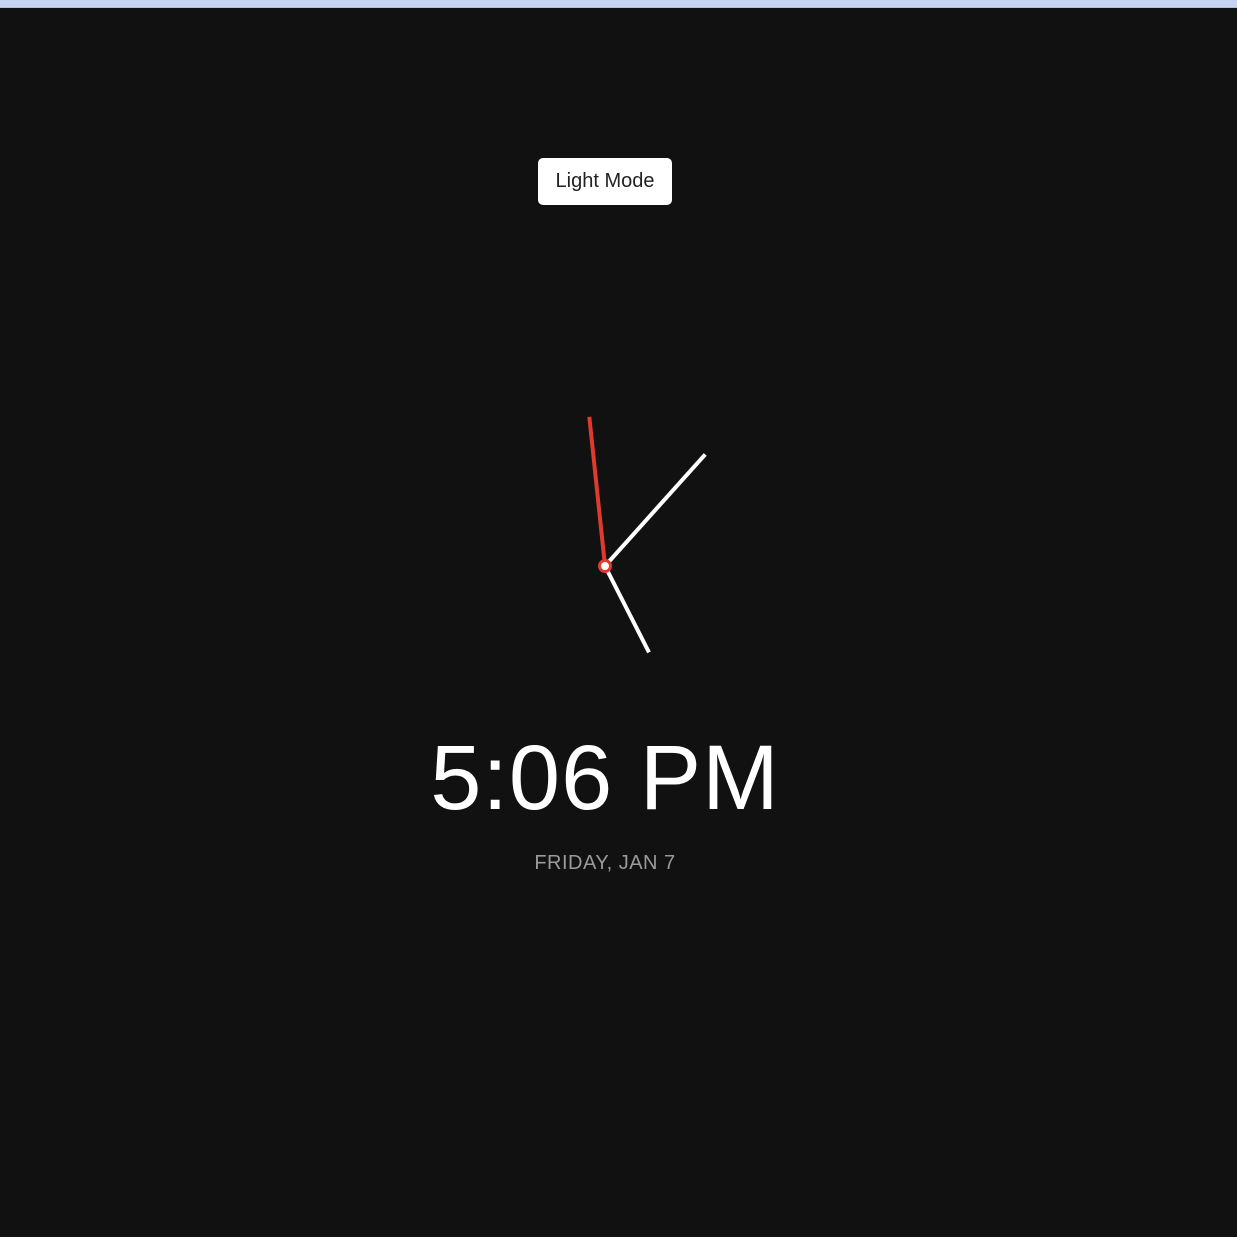  Describe the element at coordinates (605, 181) in the screenshot. I see `light-mode-toggle-button: Light Mode` at that location.